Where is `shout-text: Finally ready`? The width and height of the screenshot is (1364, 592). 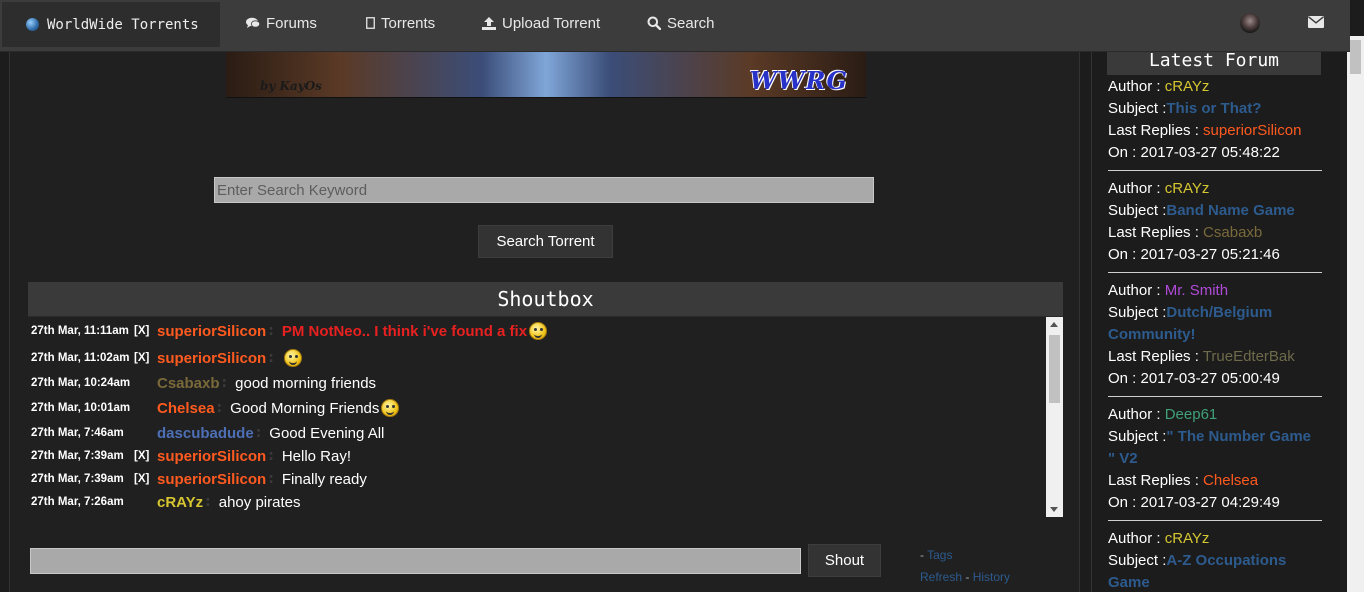 shout-text: Finally ready is located at coordinates (324, 479).